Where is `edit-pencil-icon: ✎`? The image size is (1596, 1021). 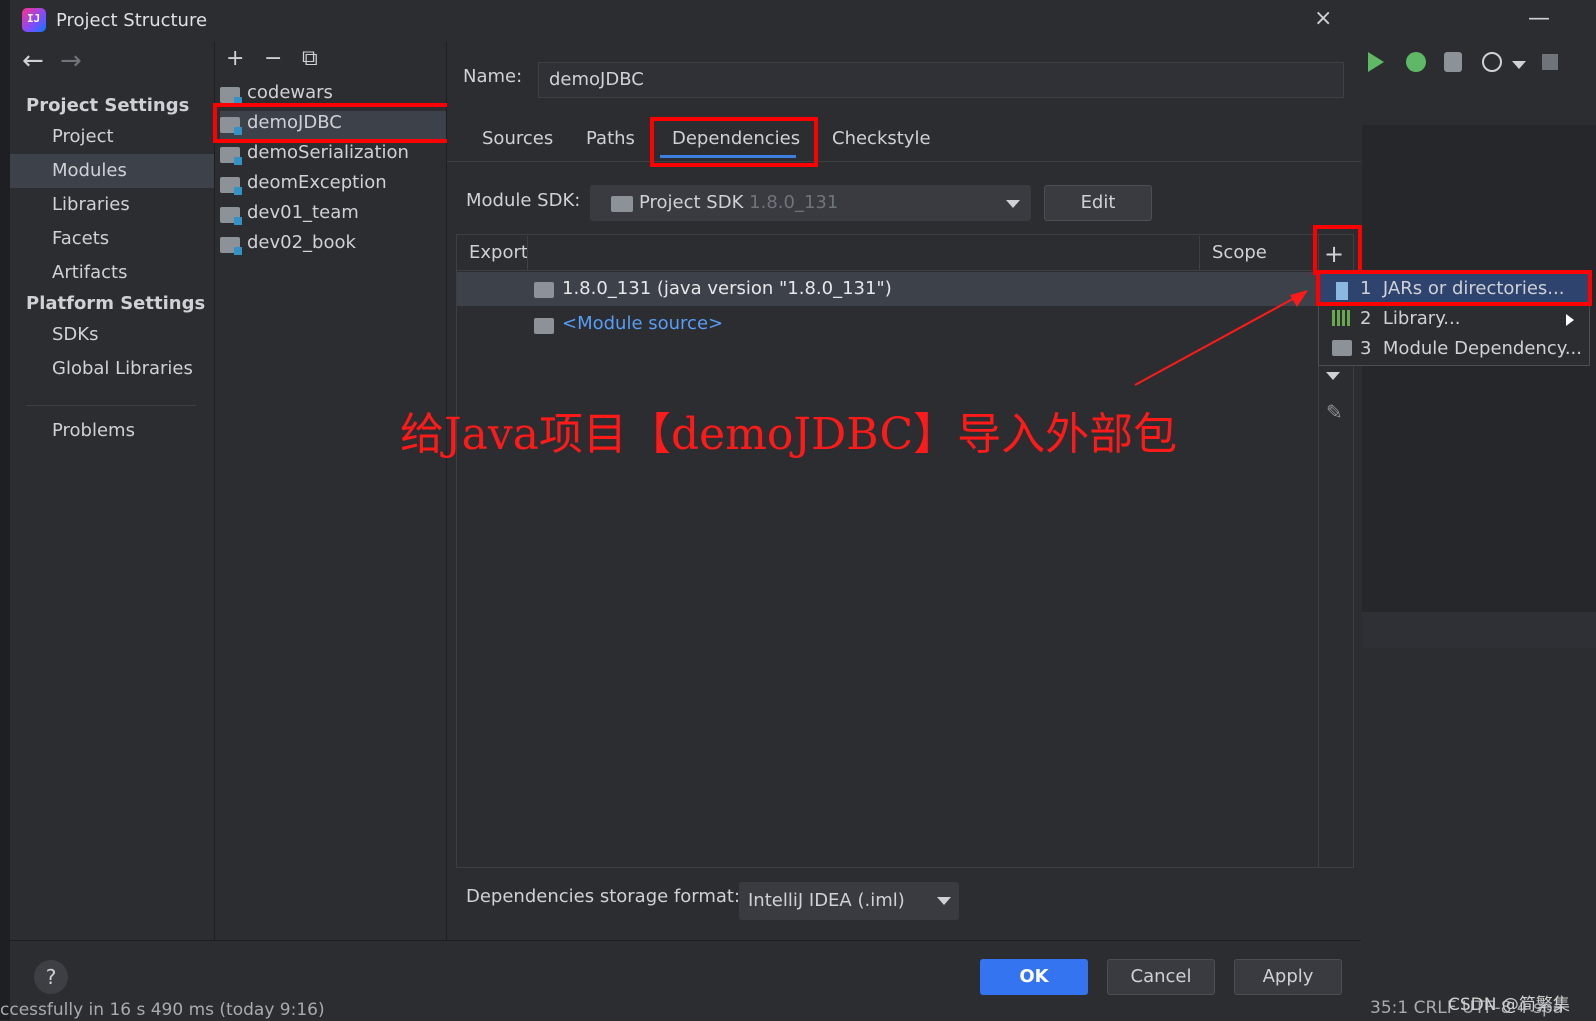 edit-pencil-icon: ✎ is located at coordinates (1334, 412).